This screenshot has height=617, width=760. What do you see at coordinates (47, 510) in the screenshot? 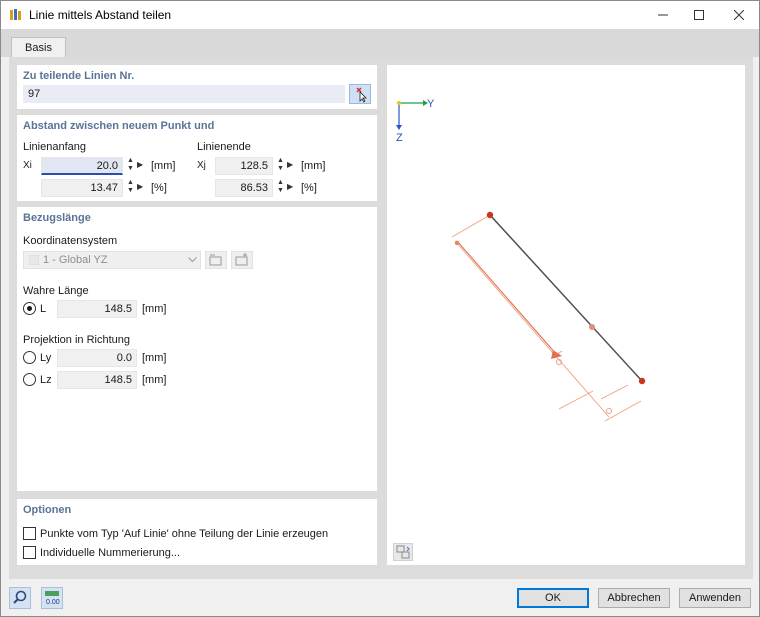
I see `panel-options-title: Optionen` at bounding box center [47, 510].